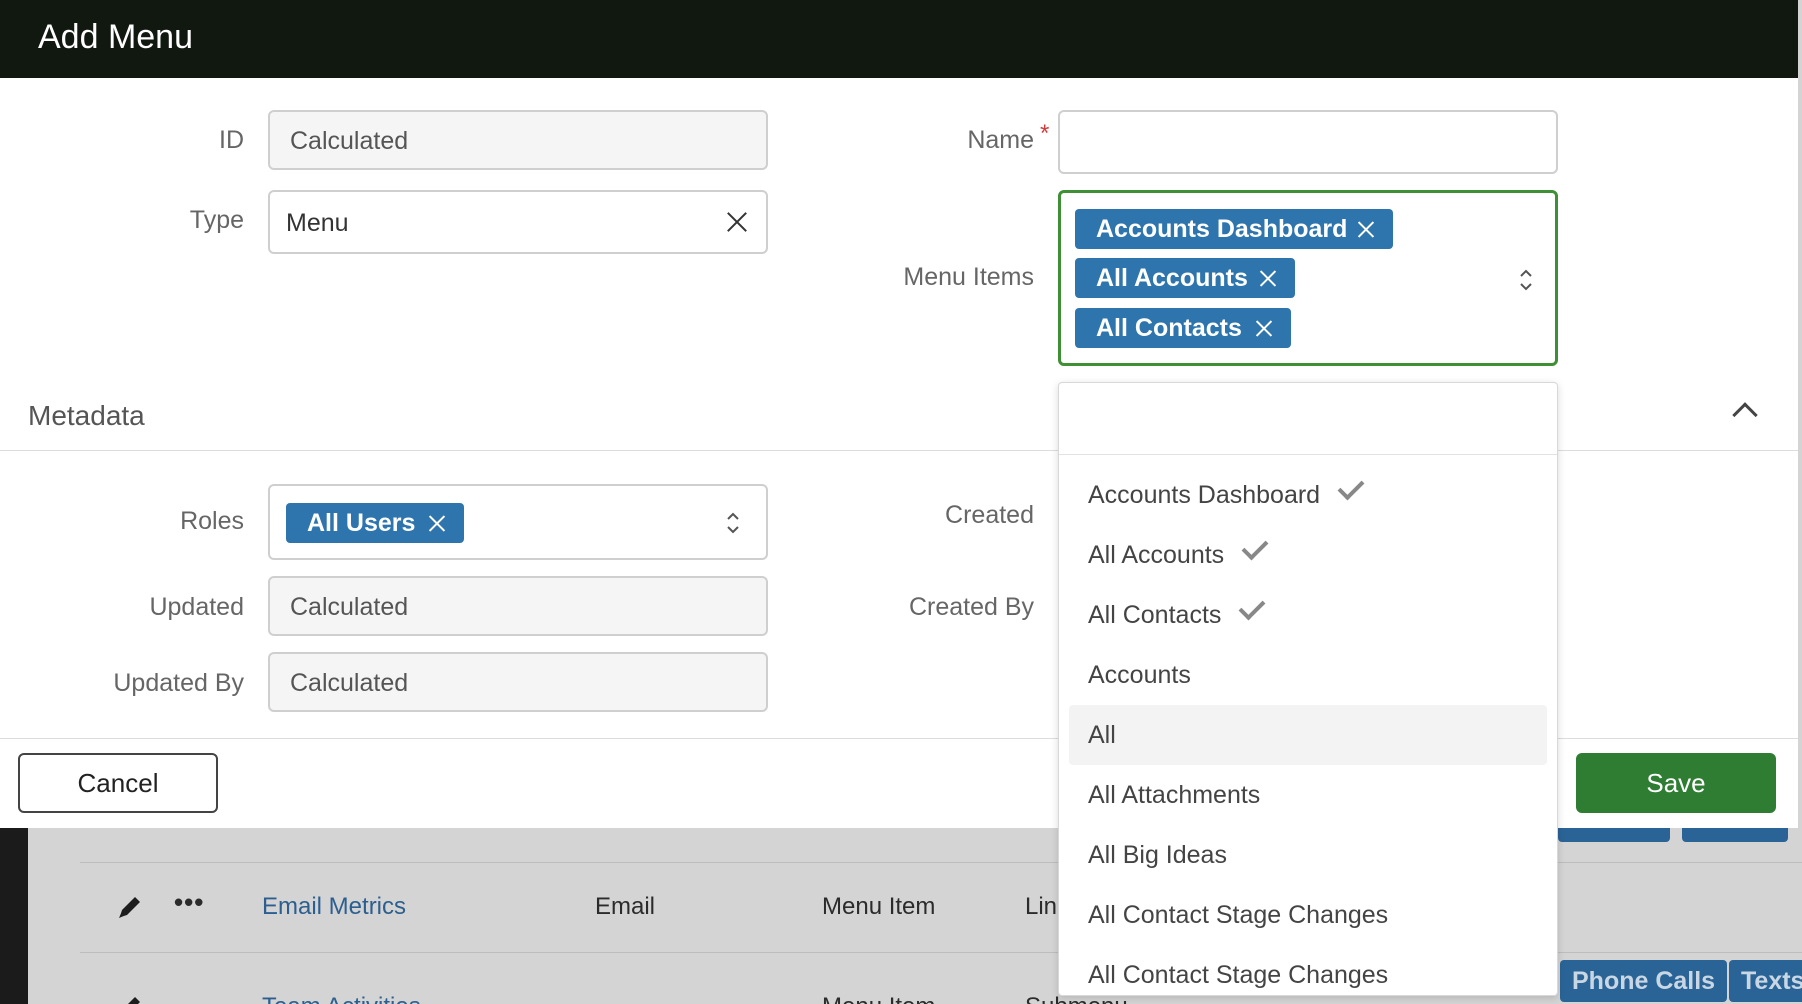 The height and width of the screenshot is (1004, 1802). I want to click on modal-header: Add Menu, so click(899, 39).